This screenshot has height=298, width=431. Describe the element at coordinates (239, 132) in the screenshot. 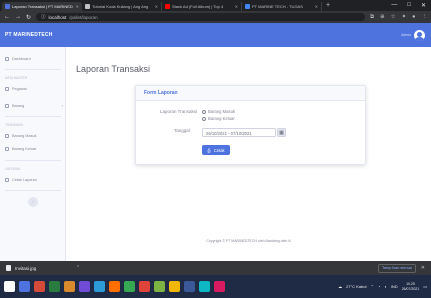

I see `date-range-input: 26/10/2021 - 07/10/2021` at that location.